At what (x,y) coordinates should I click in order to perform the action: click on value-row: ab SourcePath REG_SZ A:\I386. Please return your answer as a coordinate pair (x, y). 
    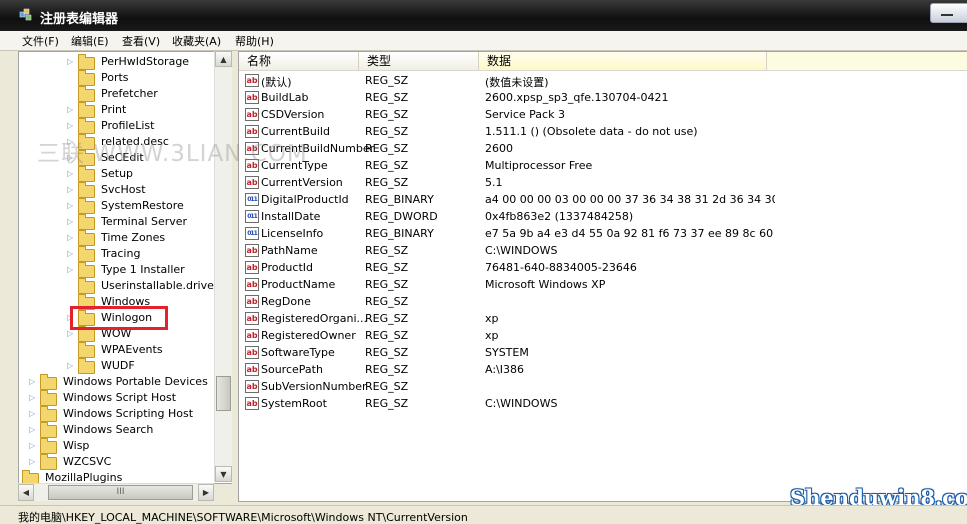
    Looking at the image, I should click on (603, 370).